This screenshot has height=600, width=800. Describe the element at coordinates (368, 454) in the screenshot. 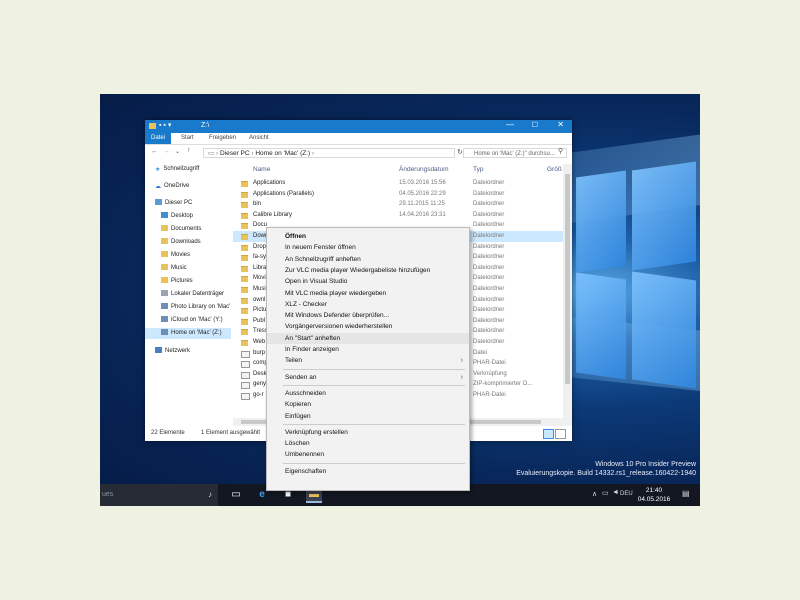

I see `menu-item: Umbenennen` at that location.